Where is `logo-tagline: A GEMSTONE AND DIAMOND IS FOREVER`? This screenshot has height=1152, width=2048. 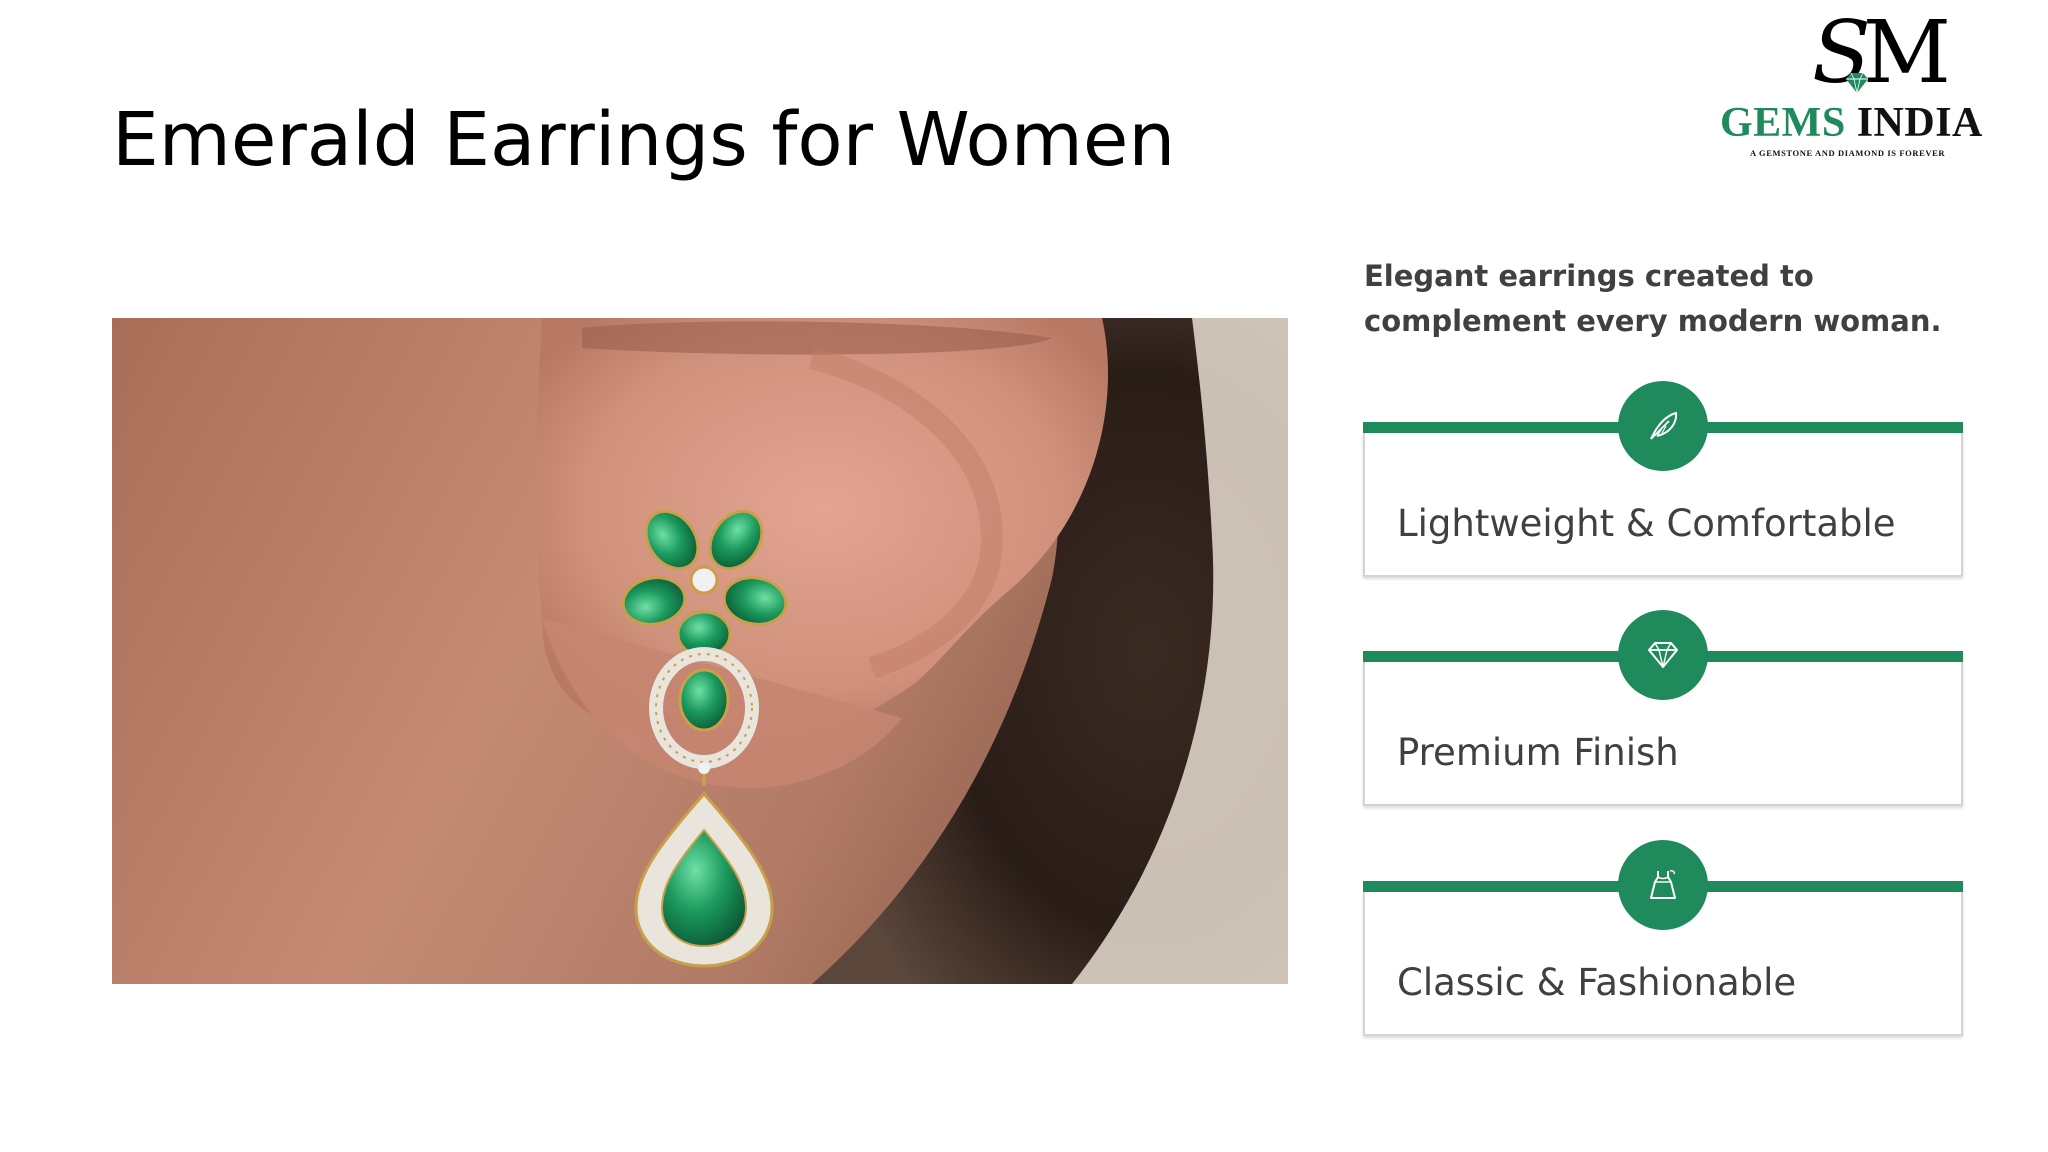
logo-tagline: A GEMSTONE AND DIAMOND IS FOREVER is located at coordinates (1848, 153).